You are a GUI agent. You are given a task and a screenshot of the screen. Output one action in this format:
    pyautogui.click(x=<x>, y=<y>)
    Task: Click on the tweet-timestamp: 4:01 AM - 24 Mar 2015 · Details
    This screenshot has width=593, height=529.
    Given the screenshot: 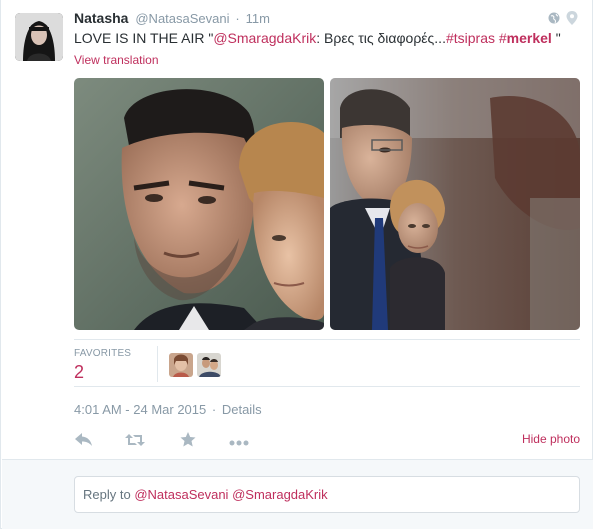 What is the action you would take?
    pyautogui.click(x=168, y=409)
    